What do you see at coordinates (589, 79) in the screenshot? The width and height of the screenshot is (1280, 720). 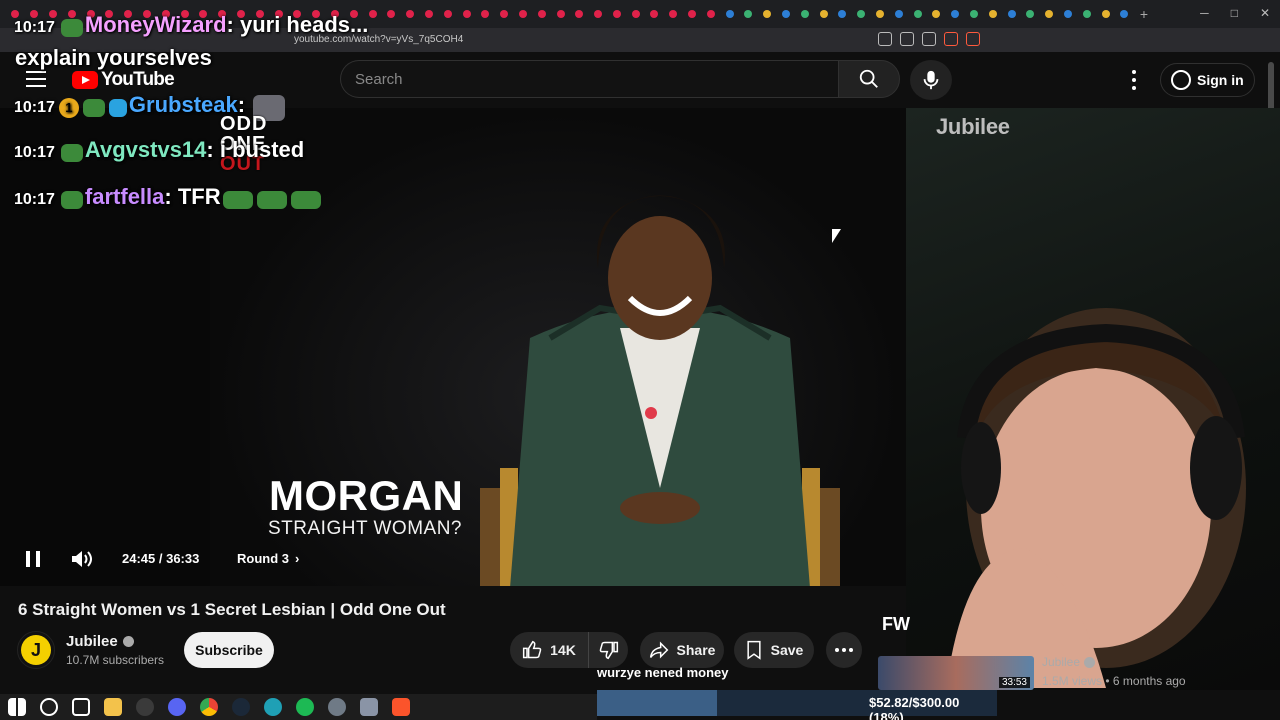 I see `search-input` at bounding box center [589, 79].